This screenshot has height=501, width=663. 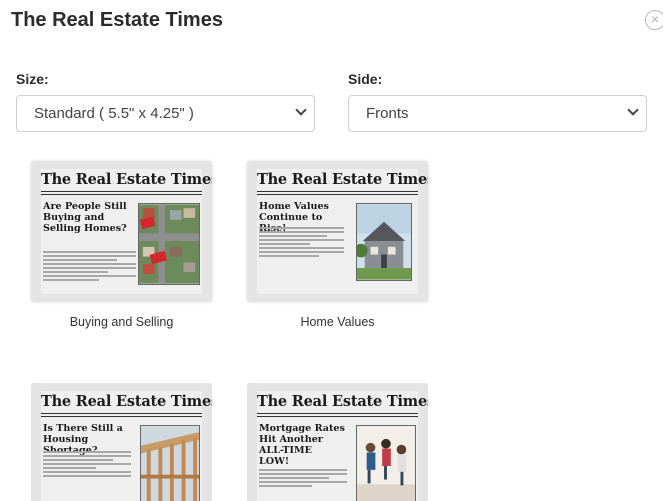 I want to click on jumping-family-photo-icon, so click(x=386, y=463).